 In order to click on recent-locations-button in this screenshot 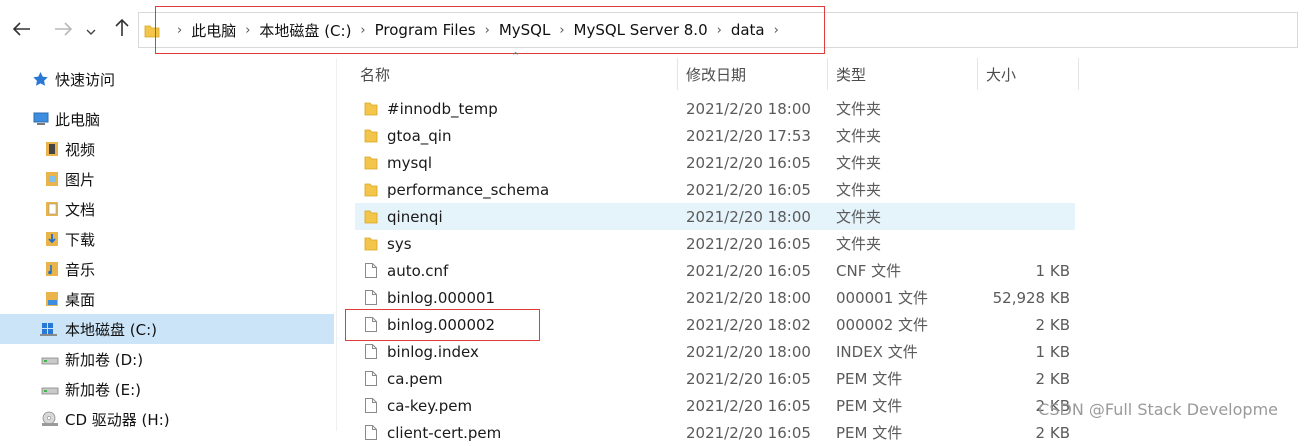, I will do `click(91, 30)`.